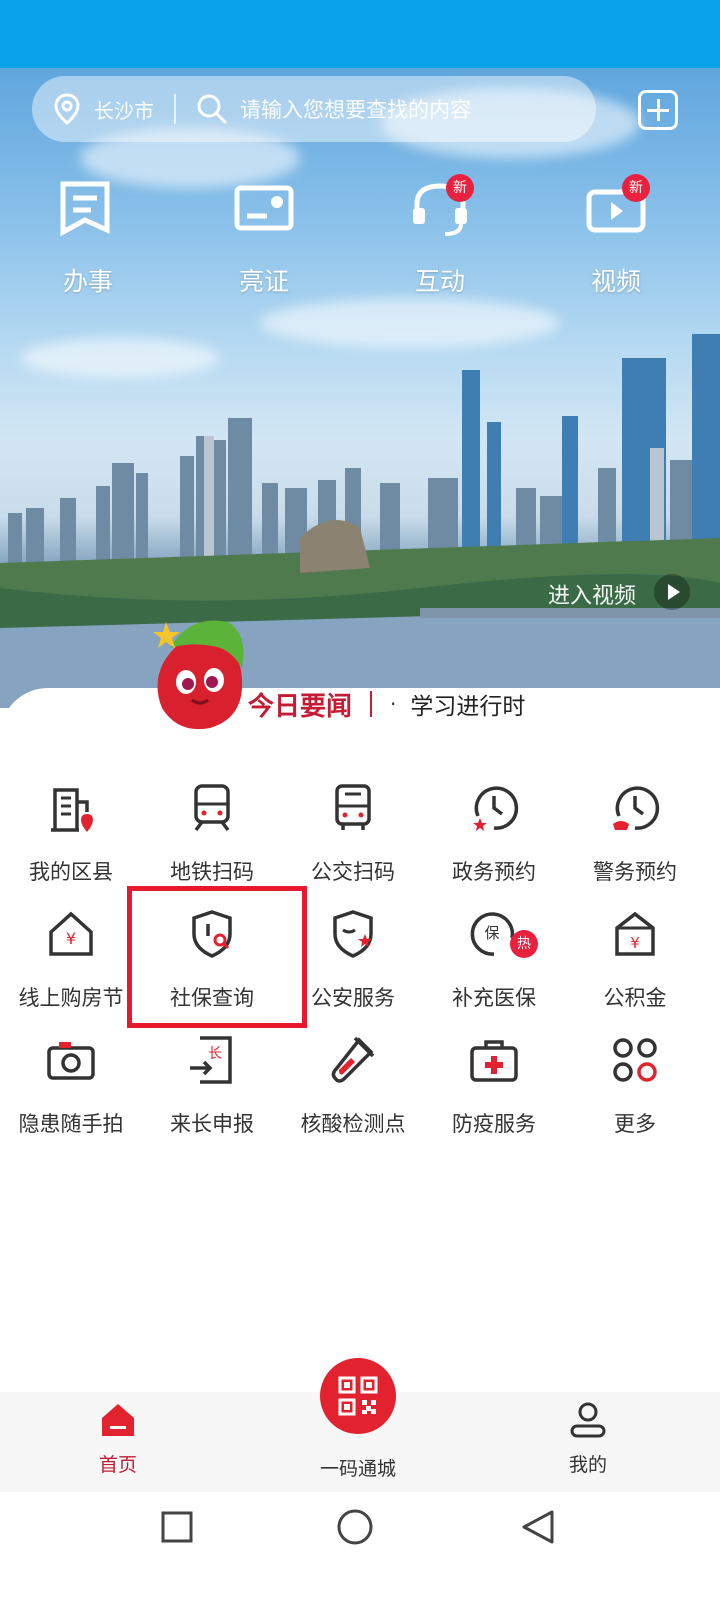  Describe the element at coordinates (353, 834) in the screenshot. I see `service-bus-scan: 公交扫码` at that location.